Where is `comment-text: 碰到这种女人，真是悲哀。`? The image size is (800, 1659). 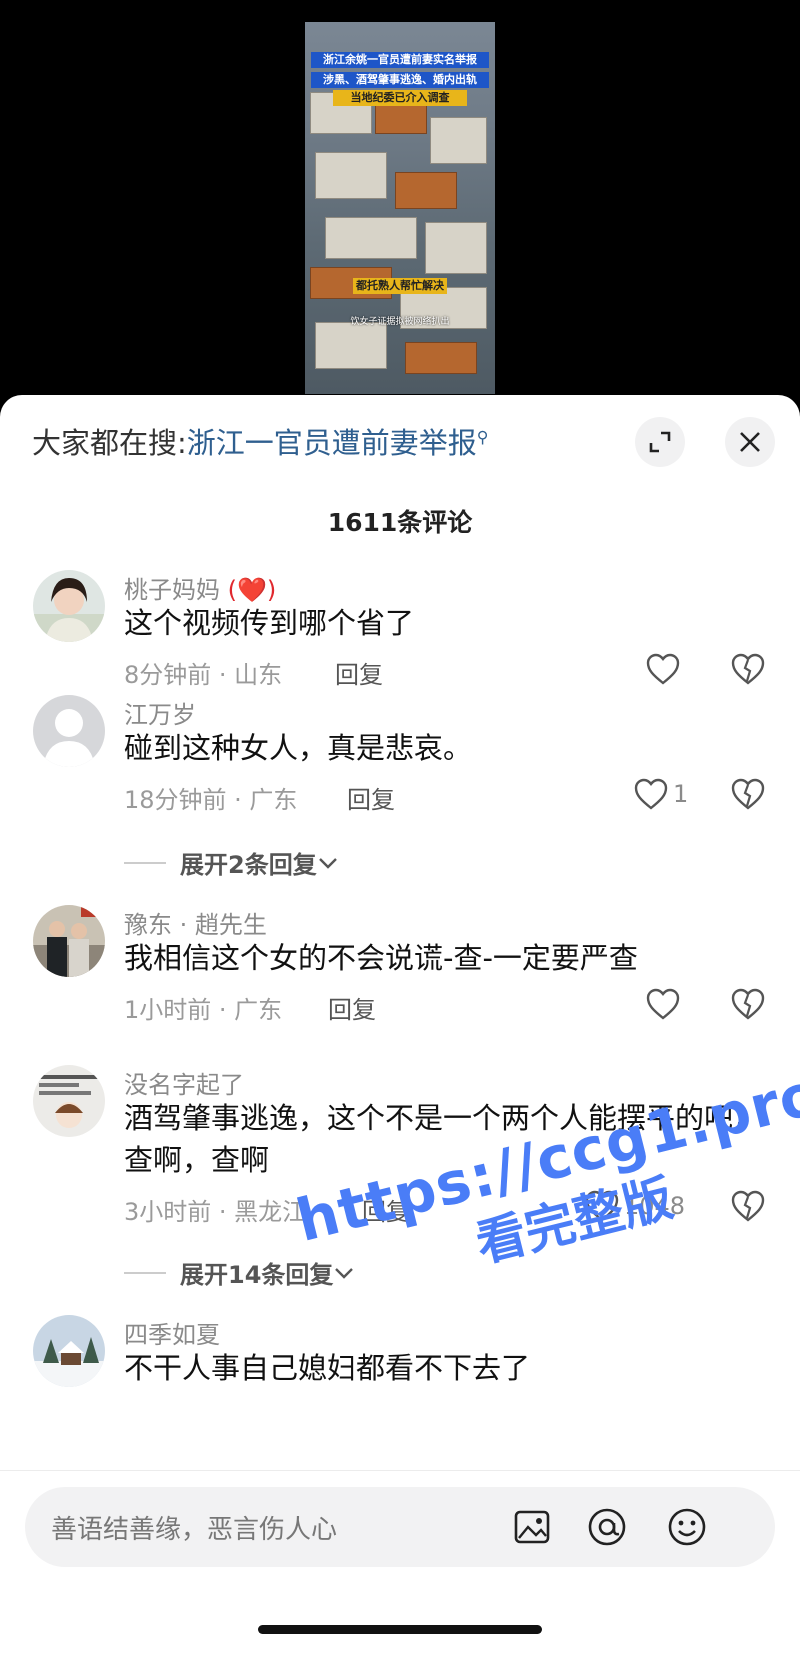
comment-text: 碰到这种女人，真是悲哀。 is located at coordinates (298, 748).